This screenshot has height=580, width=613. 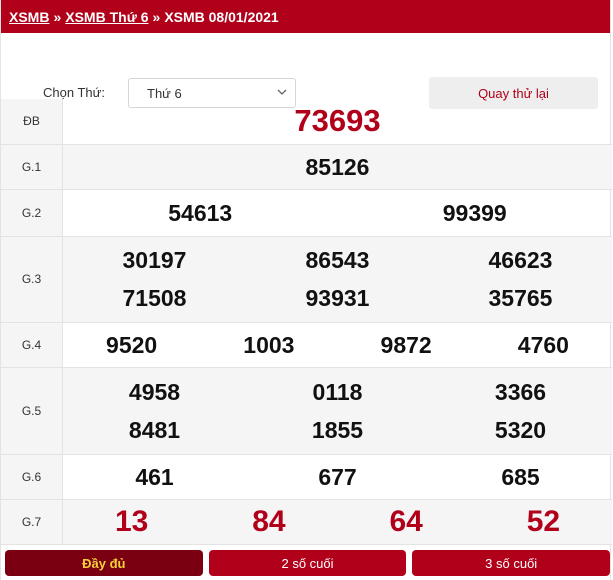 I want to click on prize-row: G.7 13 84 64 52, so click(x=306, y=522).